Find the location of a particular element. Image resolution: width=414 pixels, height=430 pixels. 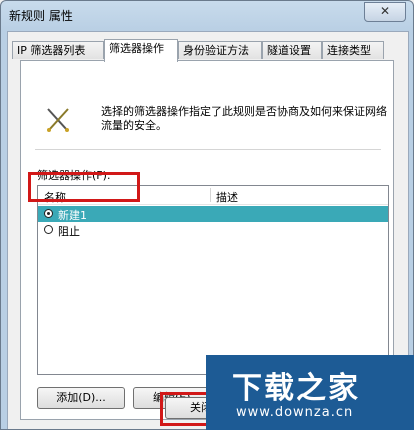

crossed-tools-icon is located at coordinates (58, 120).